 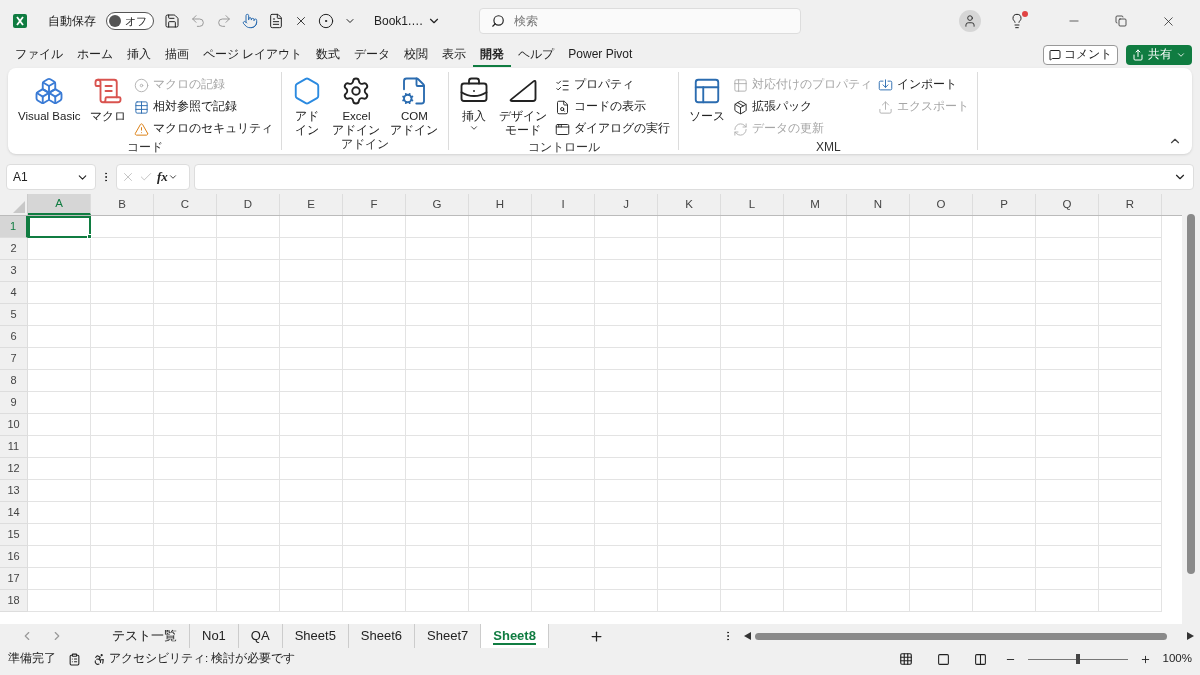 I want to click on column-header: G, so click(x=437, y=204).